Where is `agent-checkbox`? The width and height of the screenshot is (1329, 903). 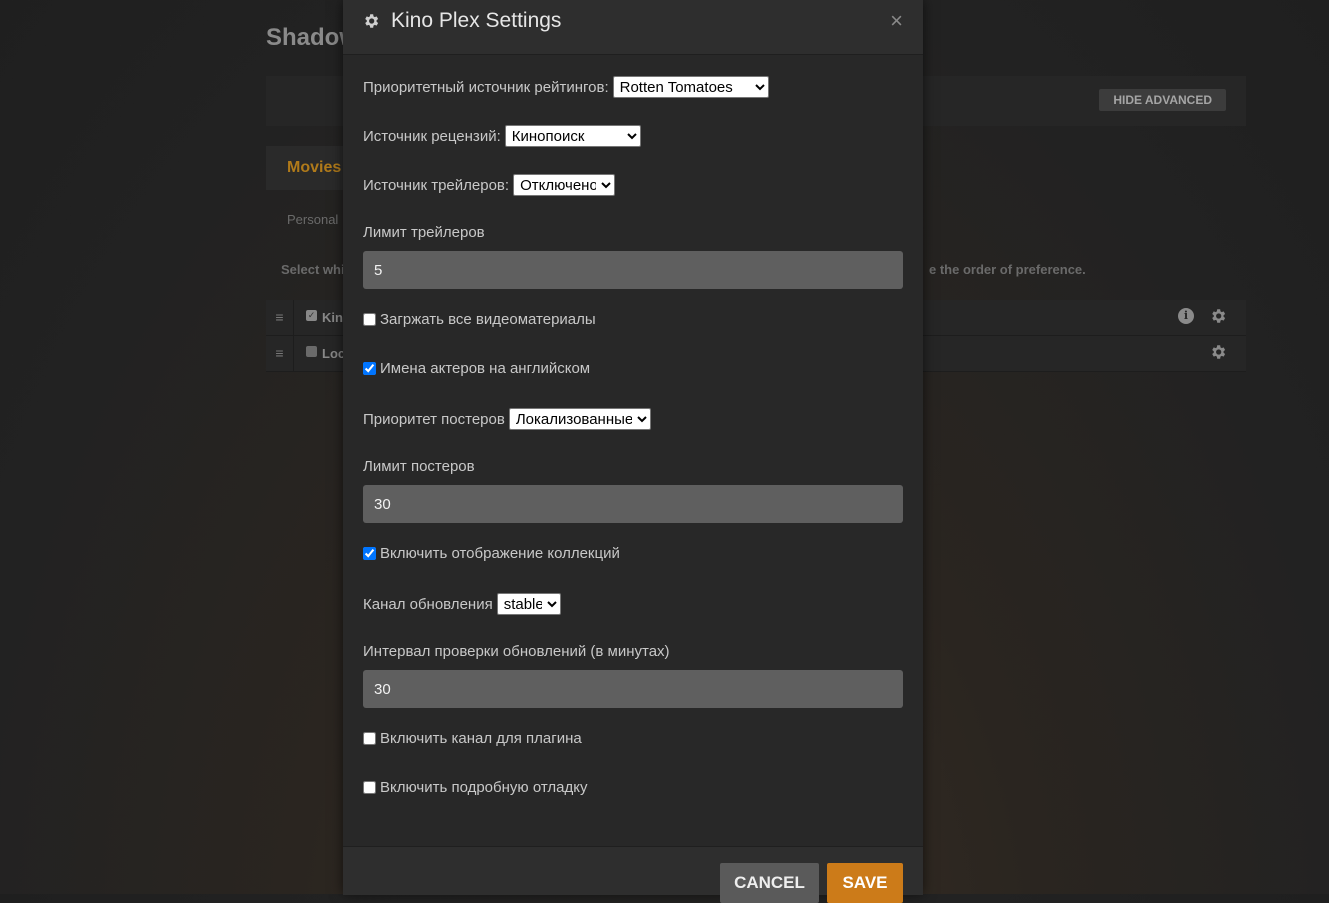
agent-checkbox is located at coordinates (311, 351).